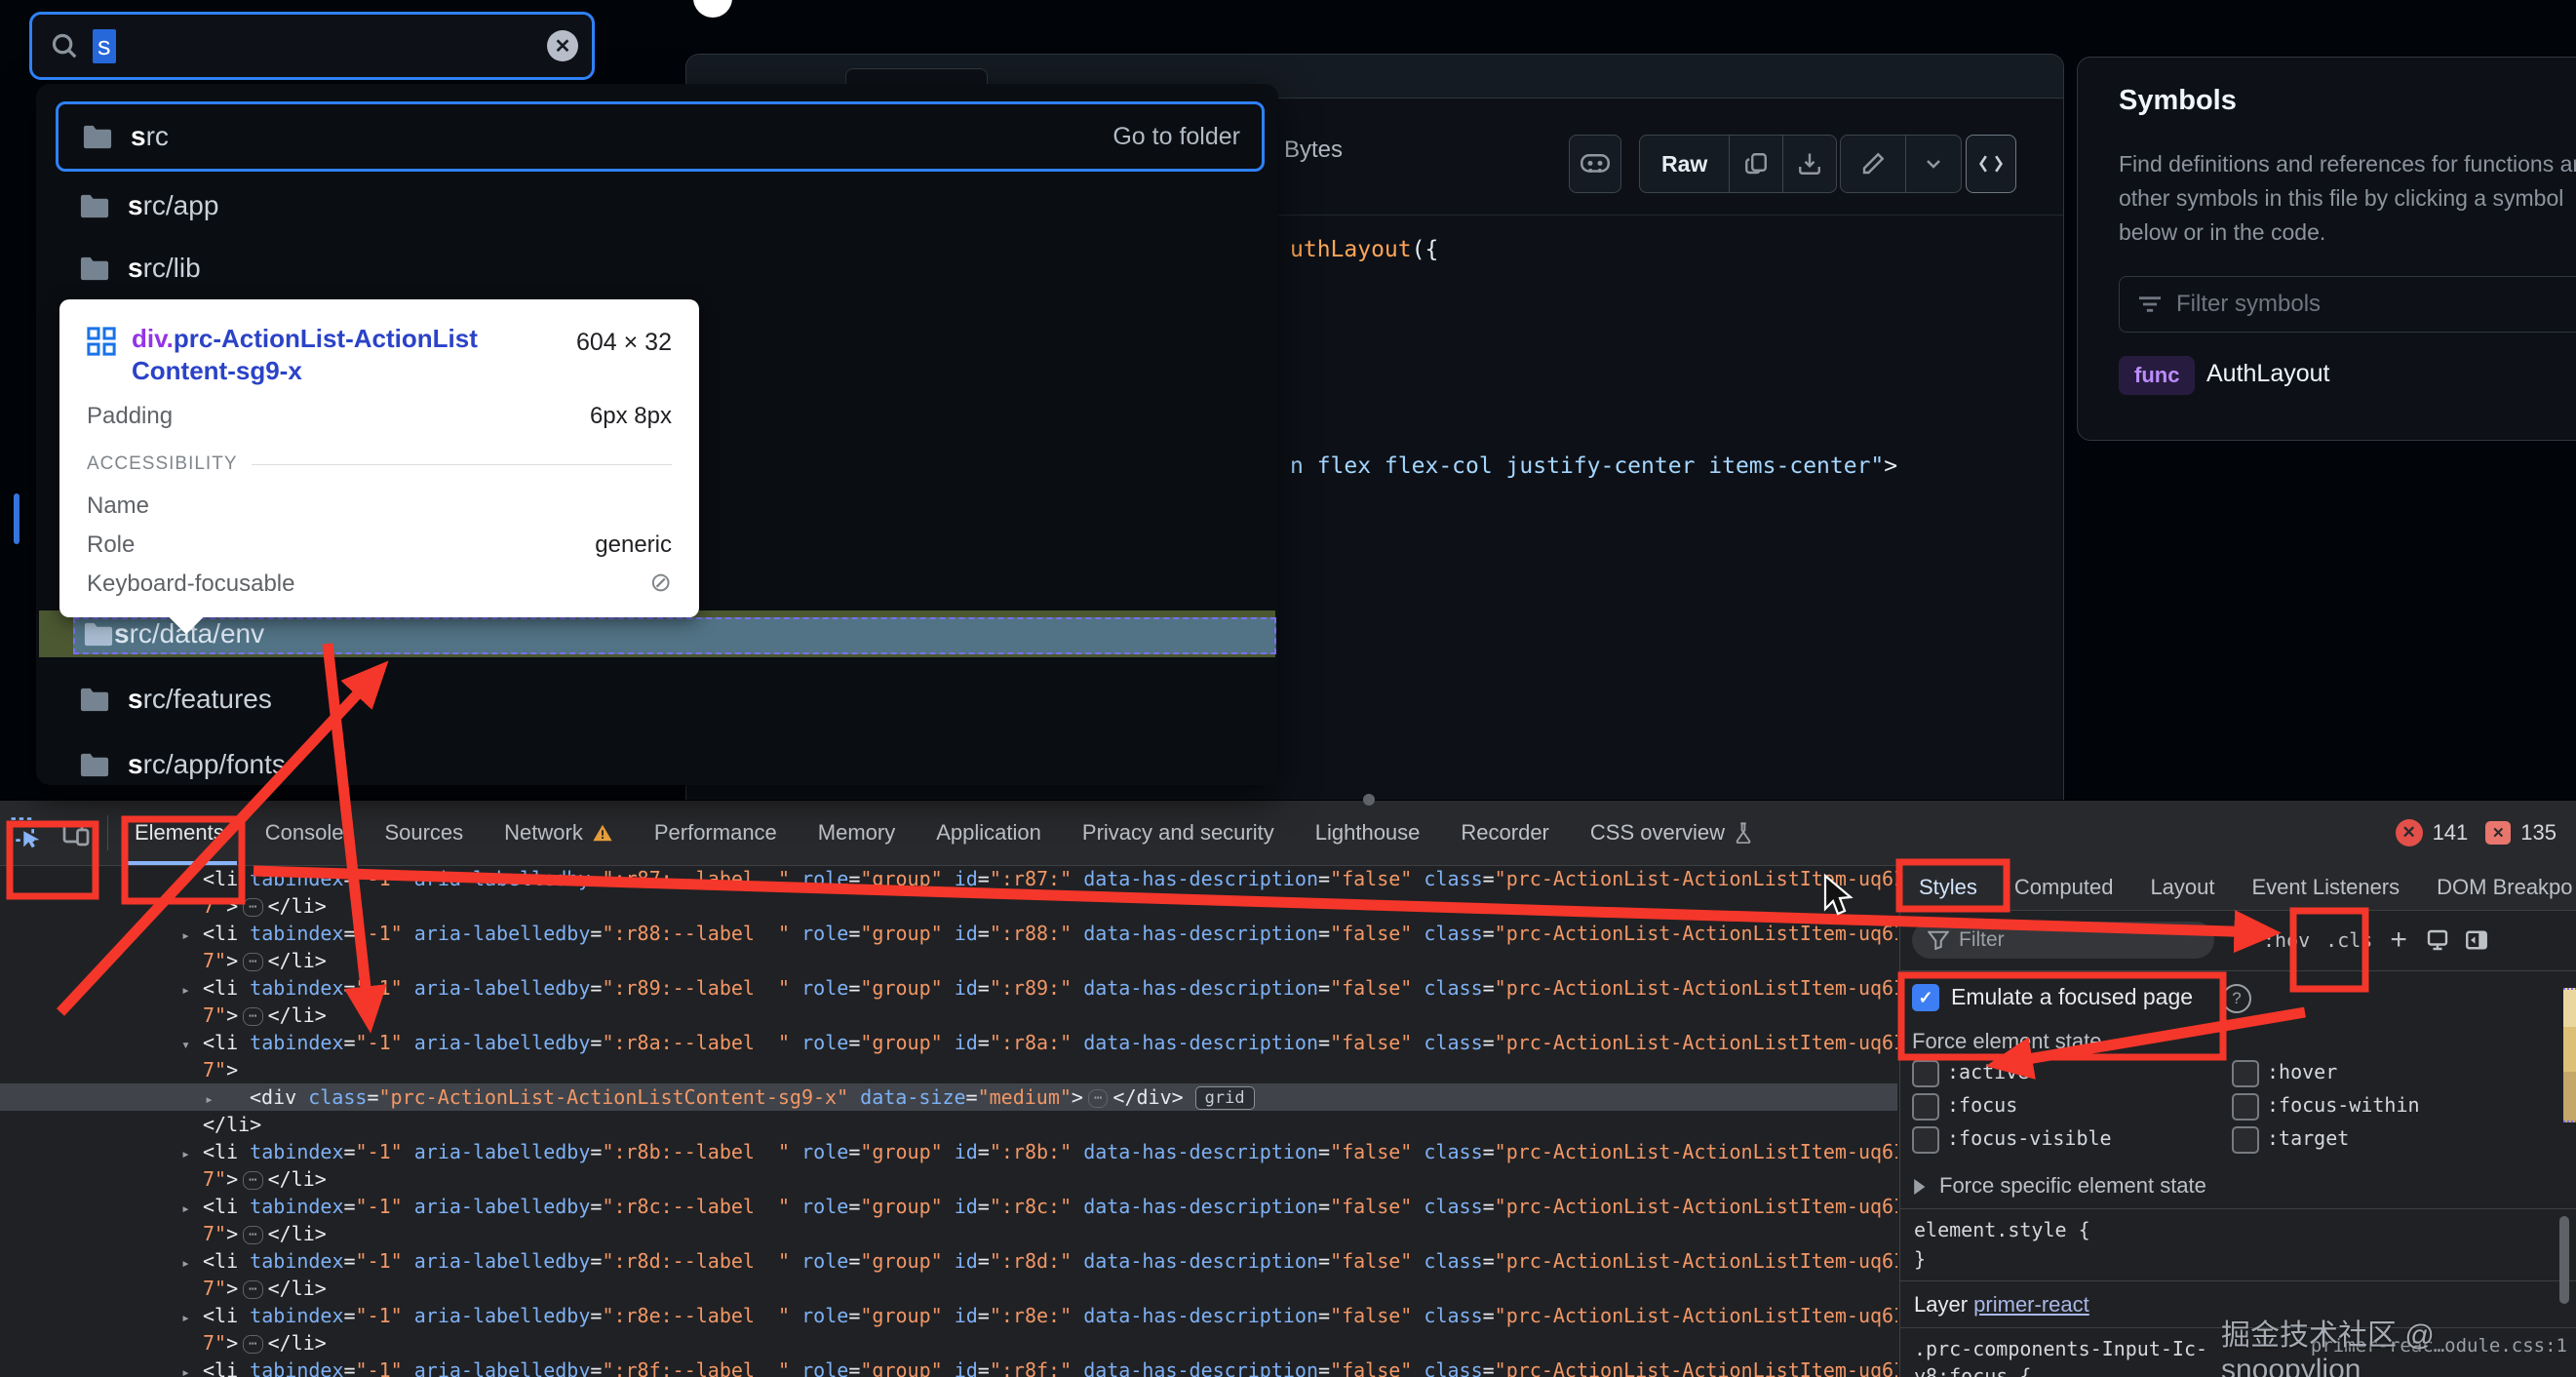  I want to click on clear-search-button: ✕, so click(562, 45).